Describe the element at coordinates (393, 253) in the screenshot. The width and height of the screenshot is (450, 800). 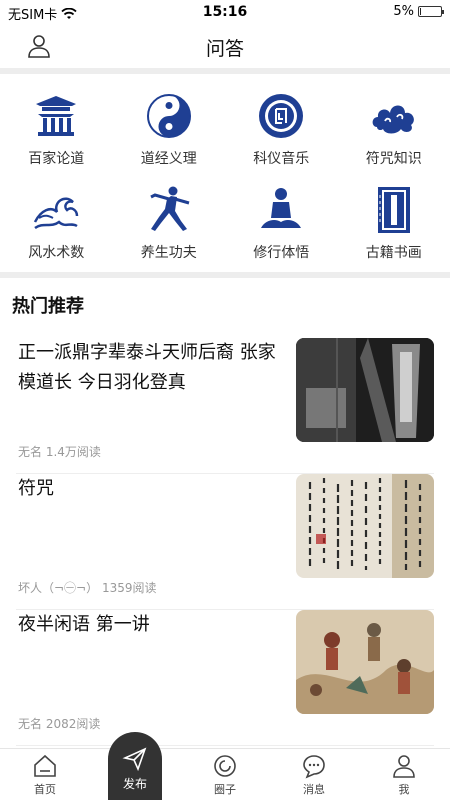
I see `category-label: 古籍书画` at that location.